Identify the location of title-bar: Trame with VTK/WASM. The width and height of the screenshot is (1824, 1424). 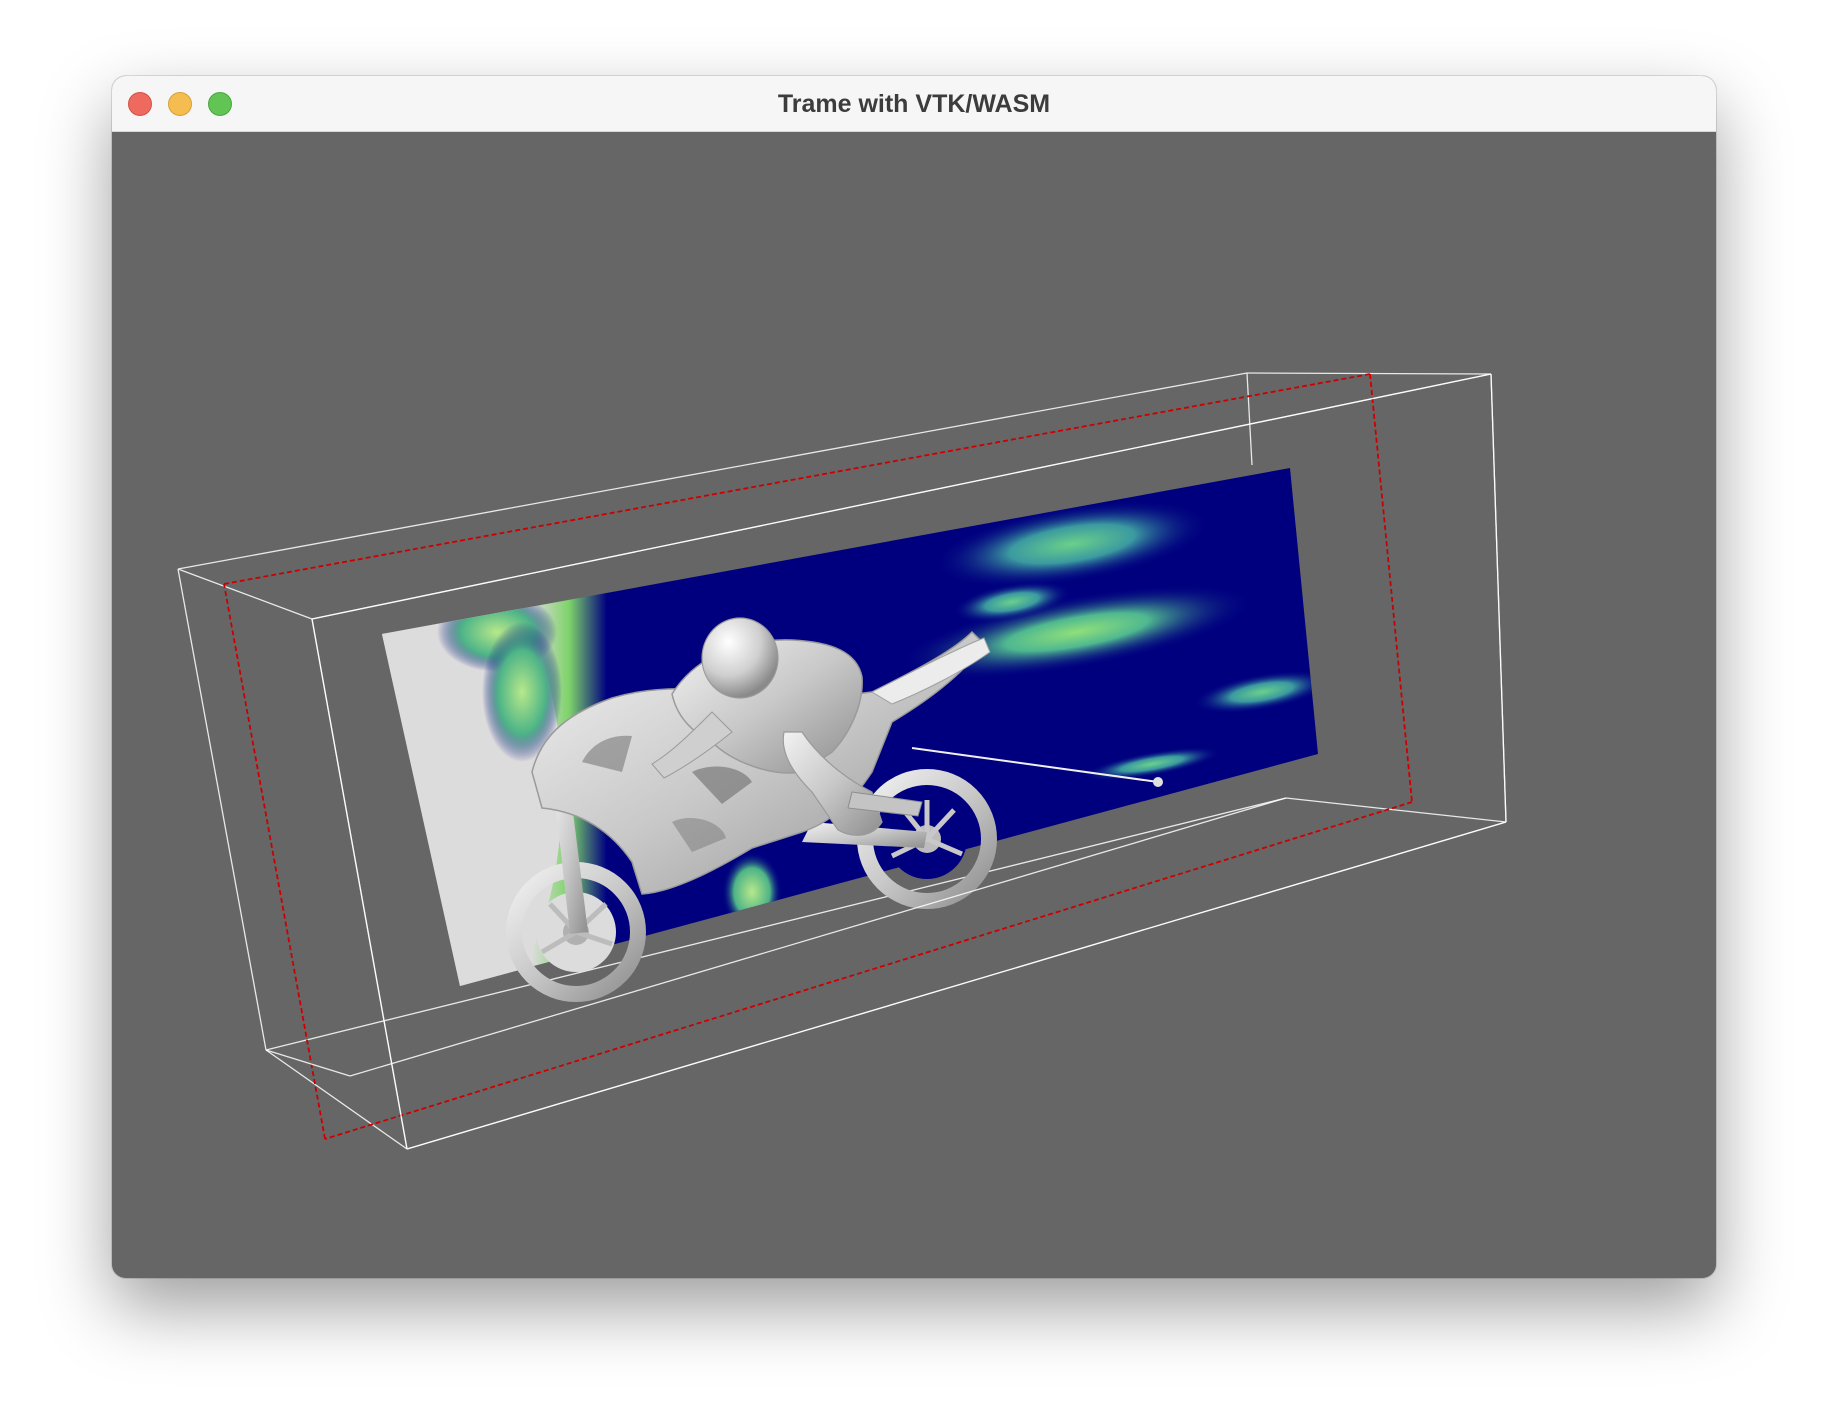
(914, 104).